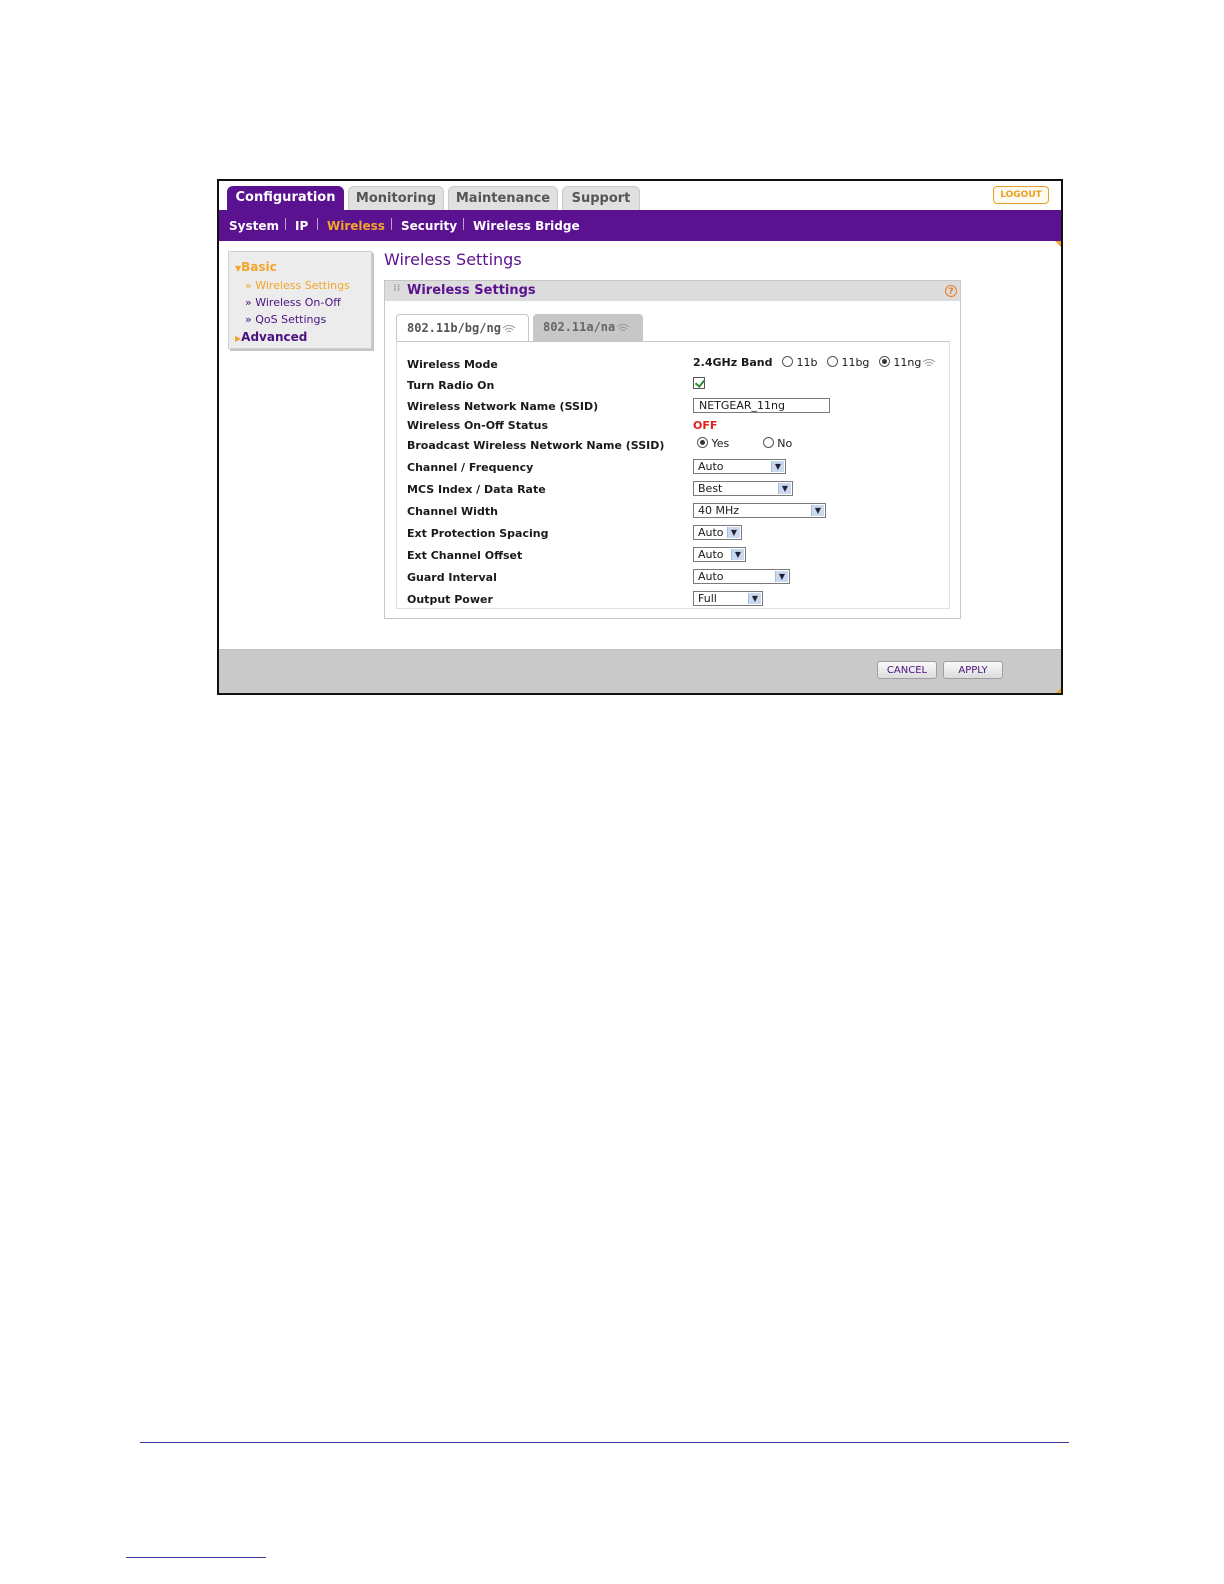  I want to click on broadcast-yes-label: Yes, so click(720, 443).